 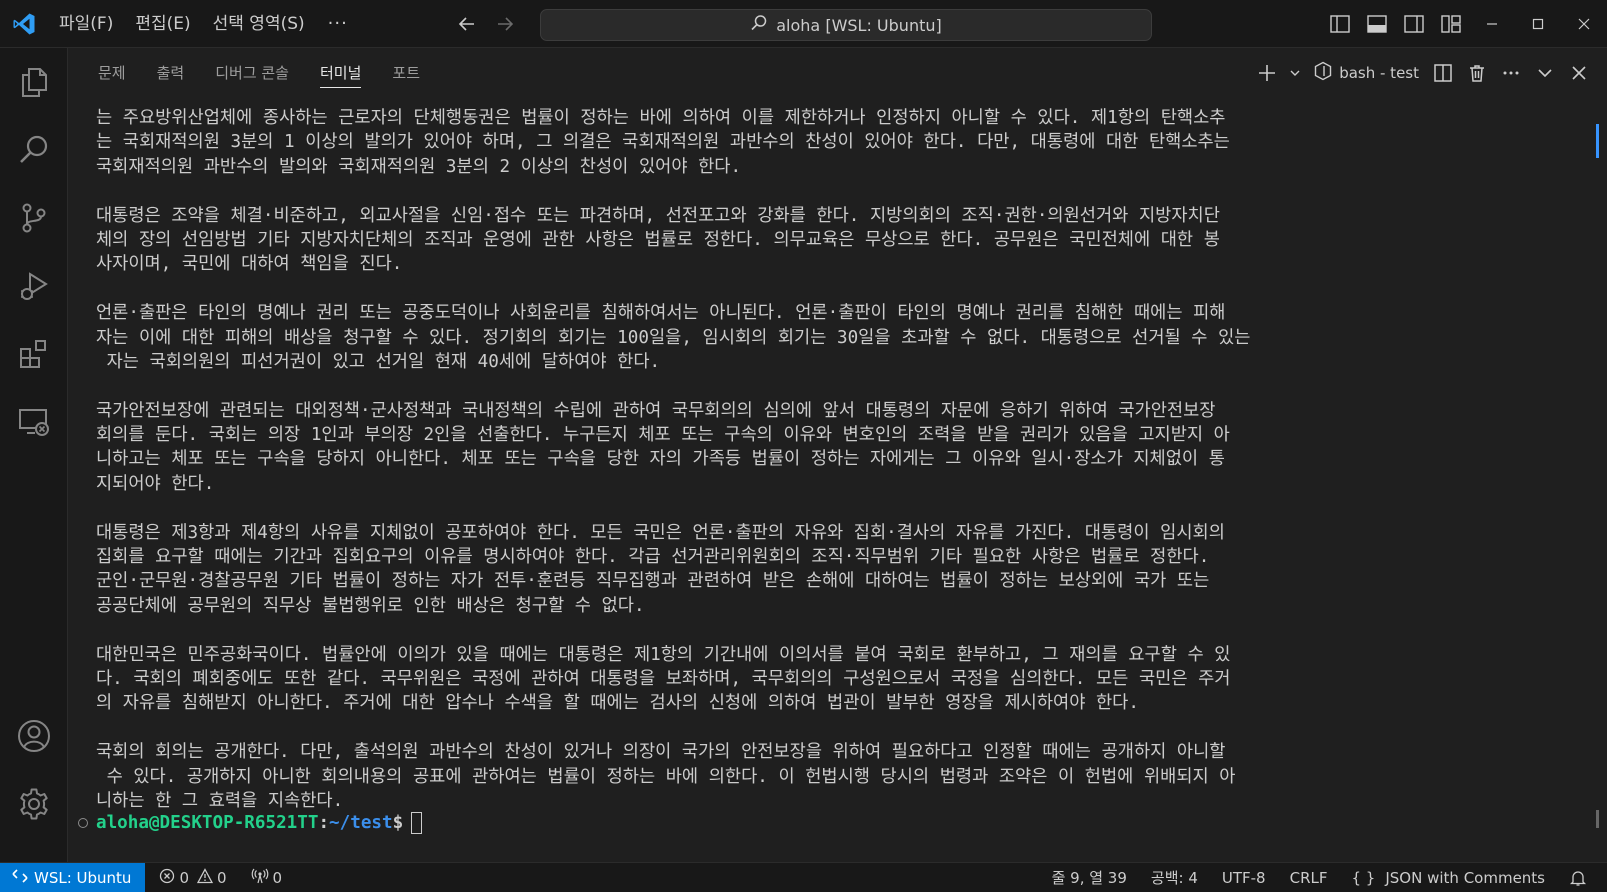 I want to click on terminal-line: 지되어야 한다., so click(x=155, y=483).